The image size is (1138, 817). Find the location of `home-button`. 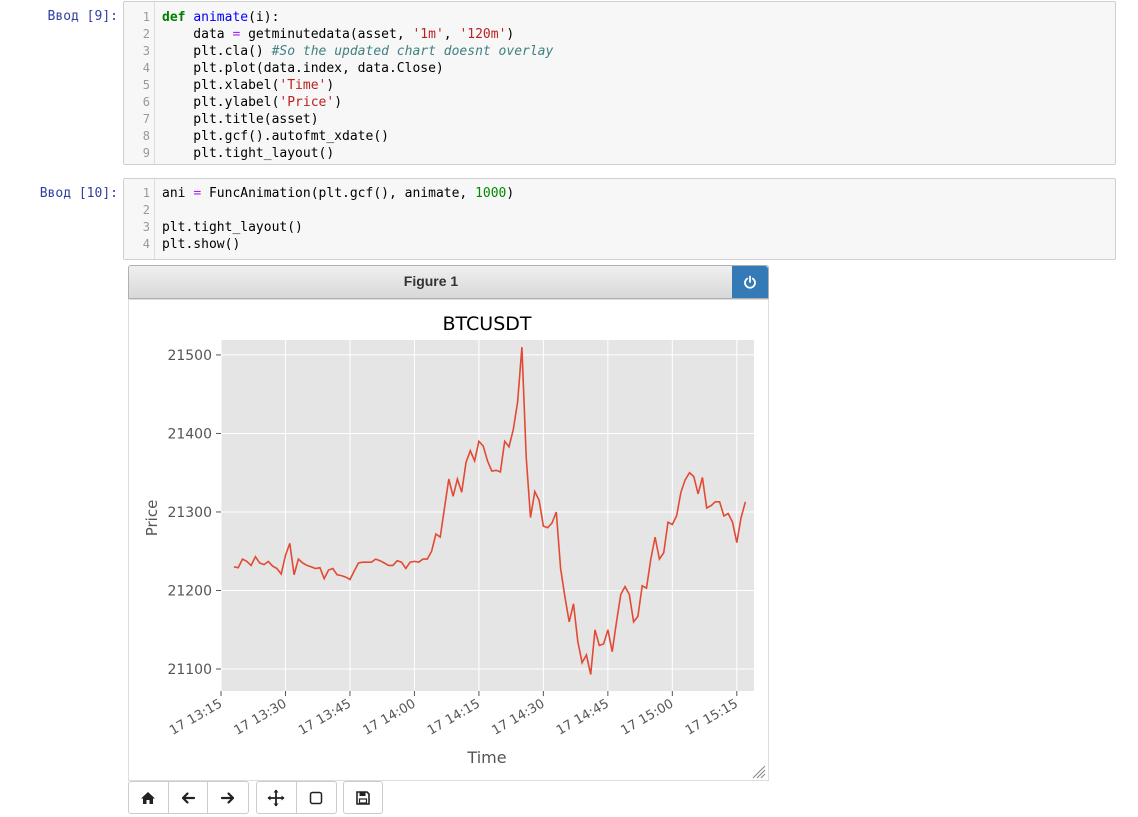

home-button is located at coordinates (149, 797).